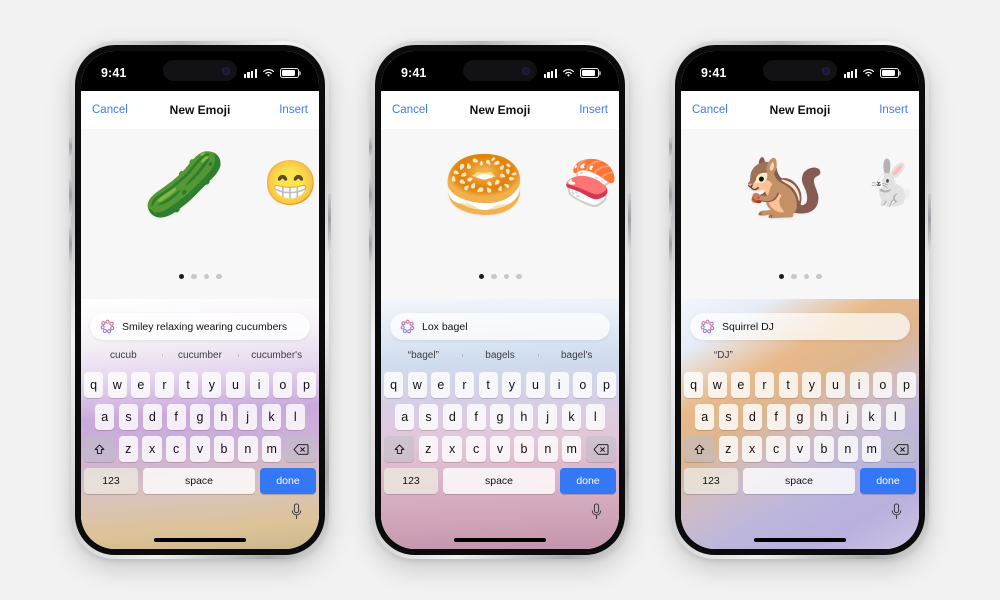  What do you see at coordinates (199, 481) in the screenshot?
I see `space-key: space` at bounding box center [199, 481].